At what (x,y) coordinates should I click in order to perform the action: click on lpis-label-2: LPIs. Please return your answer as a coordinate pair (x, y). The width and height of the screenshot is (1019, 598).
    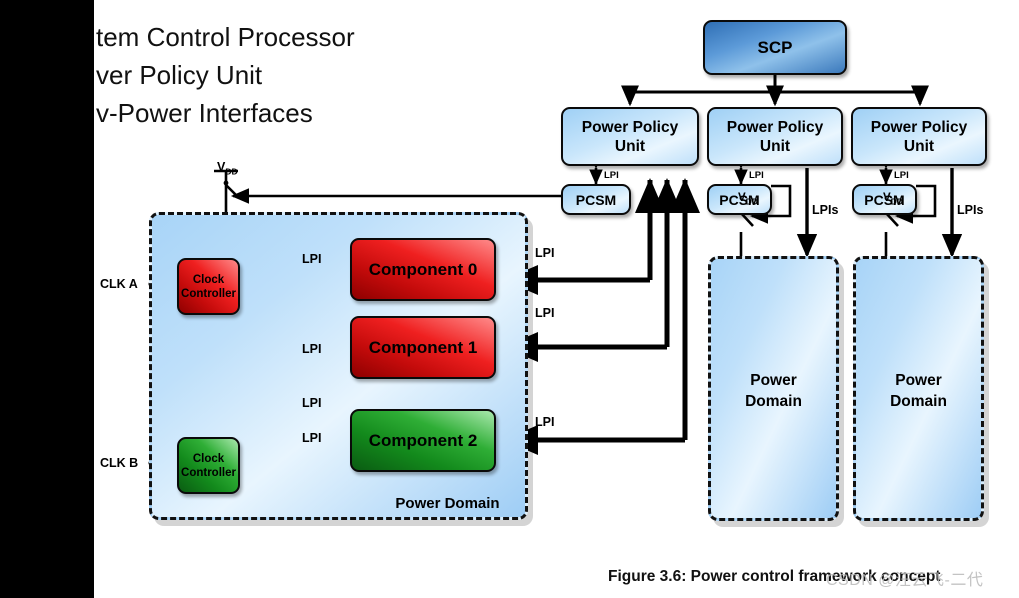
    Looking at the image, I should click on (970, 210).